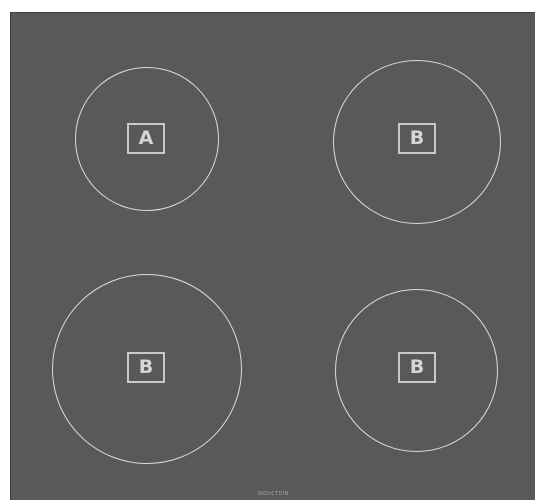  I want to click on zone-label-top-right: B, so click(417, 138).